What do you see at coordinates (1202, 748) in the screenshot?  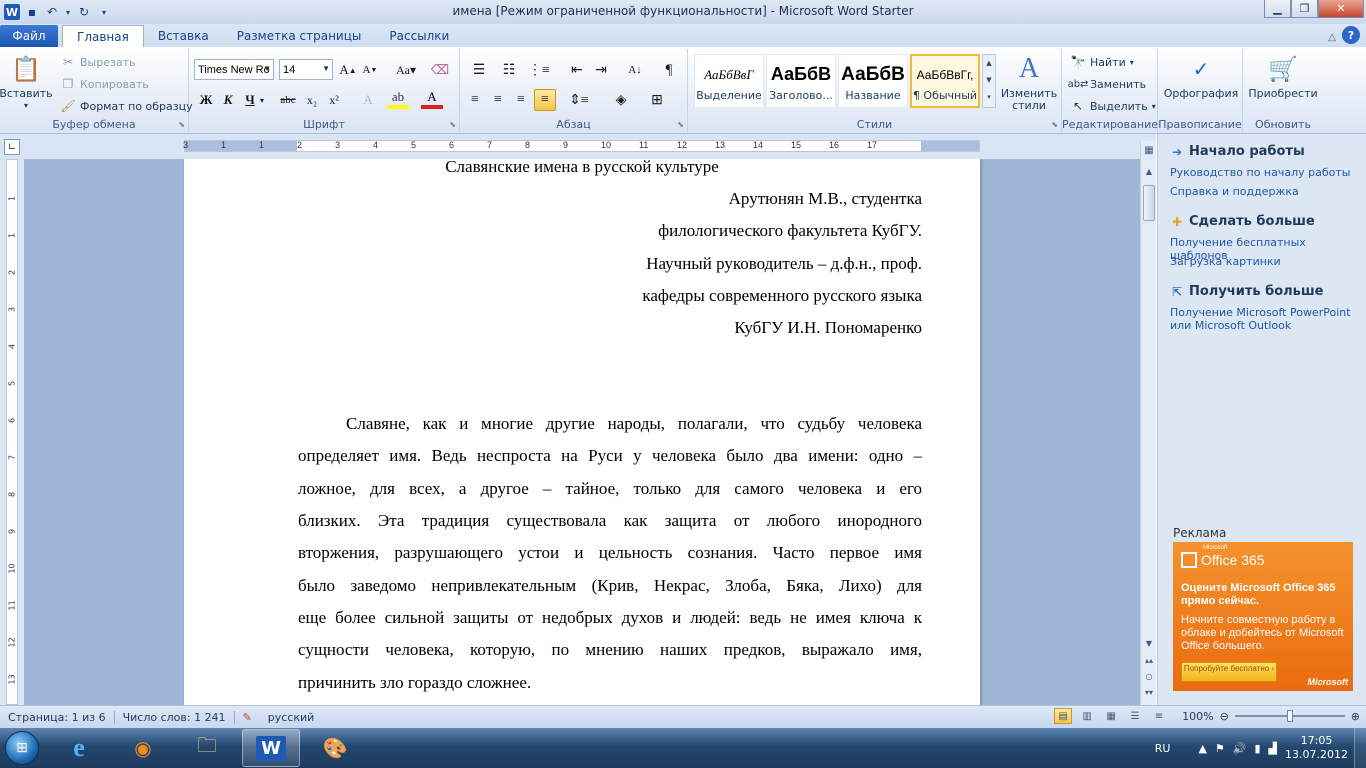 I see `tray-expand-icon: ▲` at bounding box center [1202, 748].